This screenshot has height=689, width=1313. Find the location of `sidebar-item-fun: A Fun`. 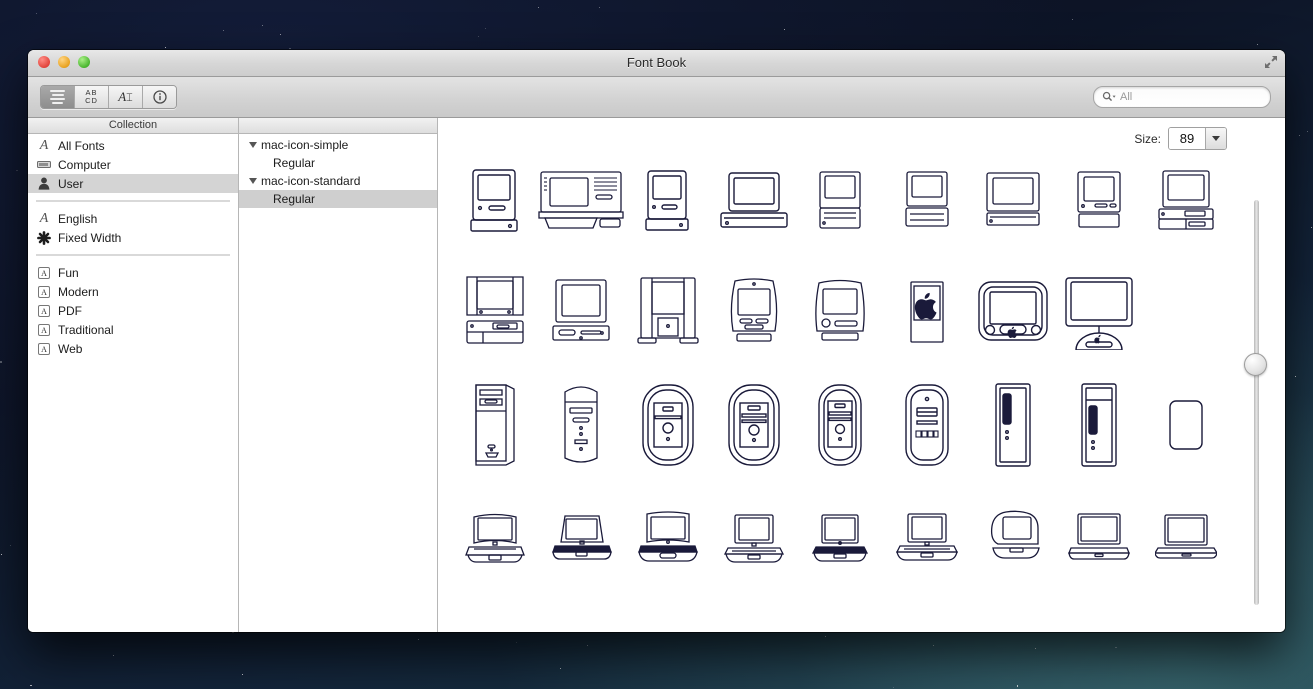

sidebar-item-fun: A Fun is located at coordinates (133, 272).